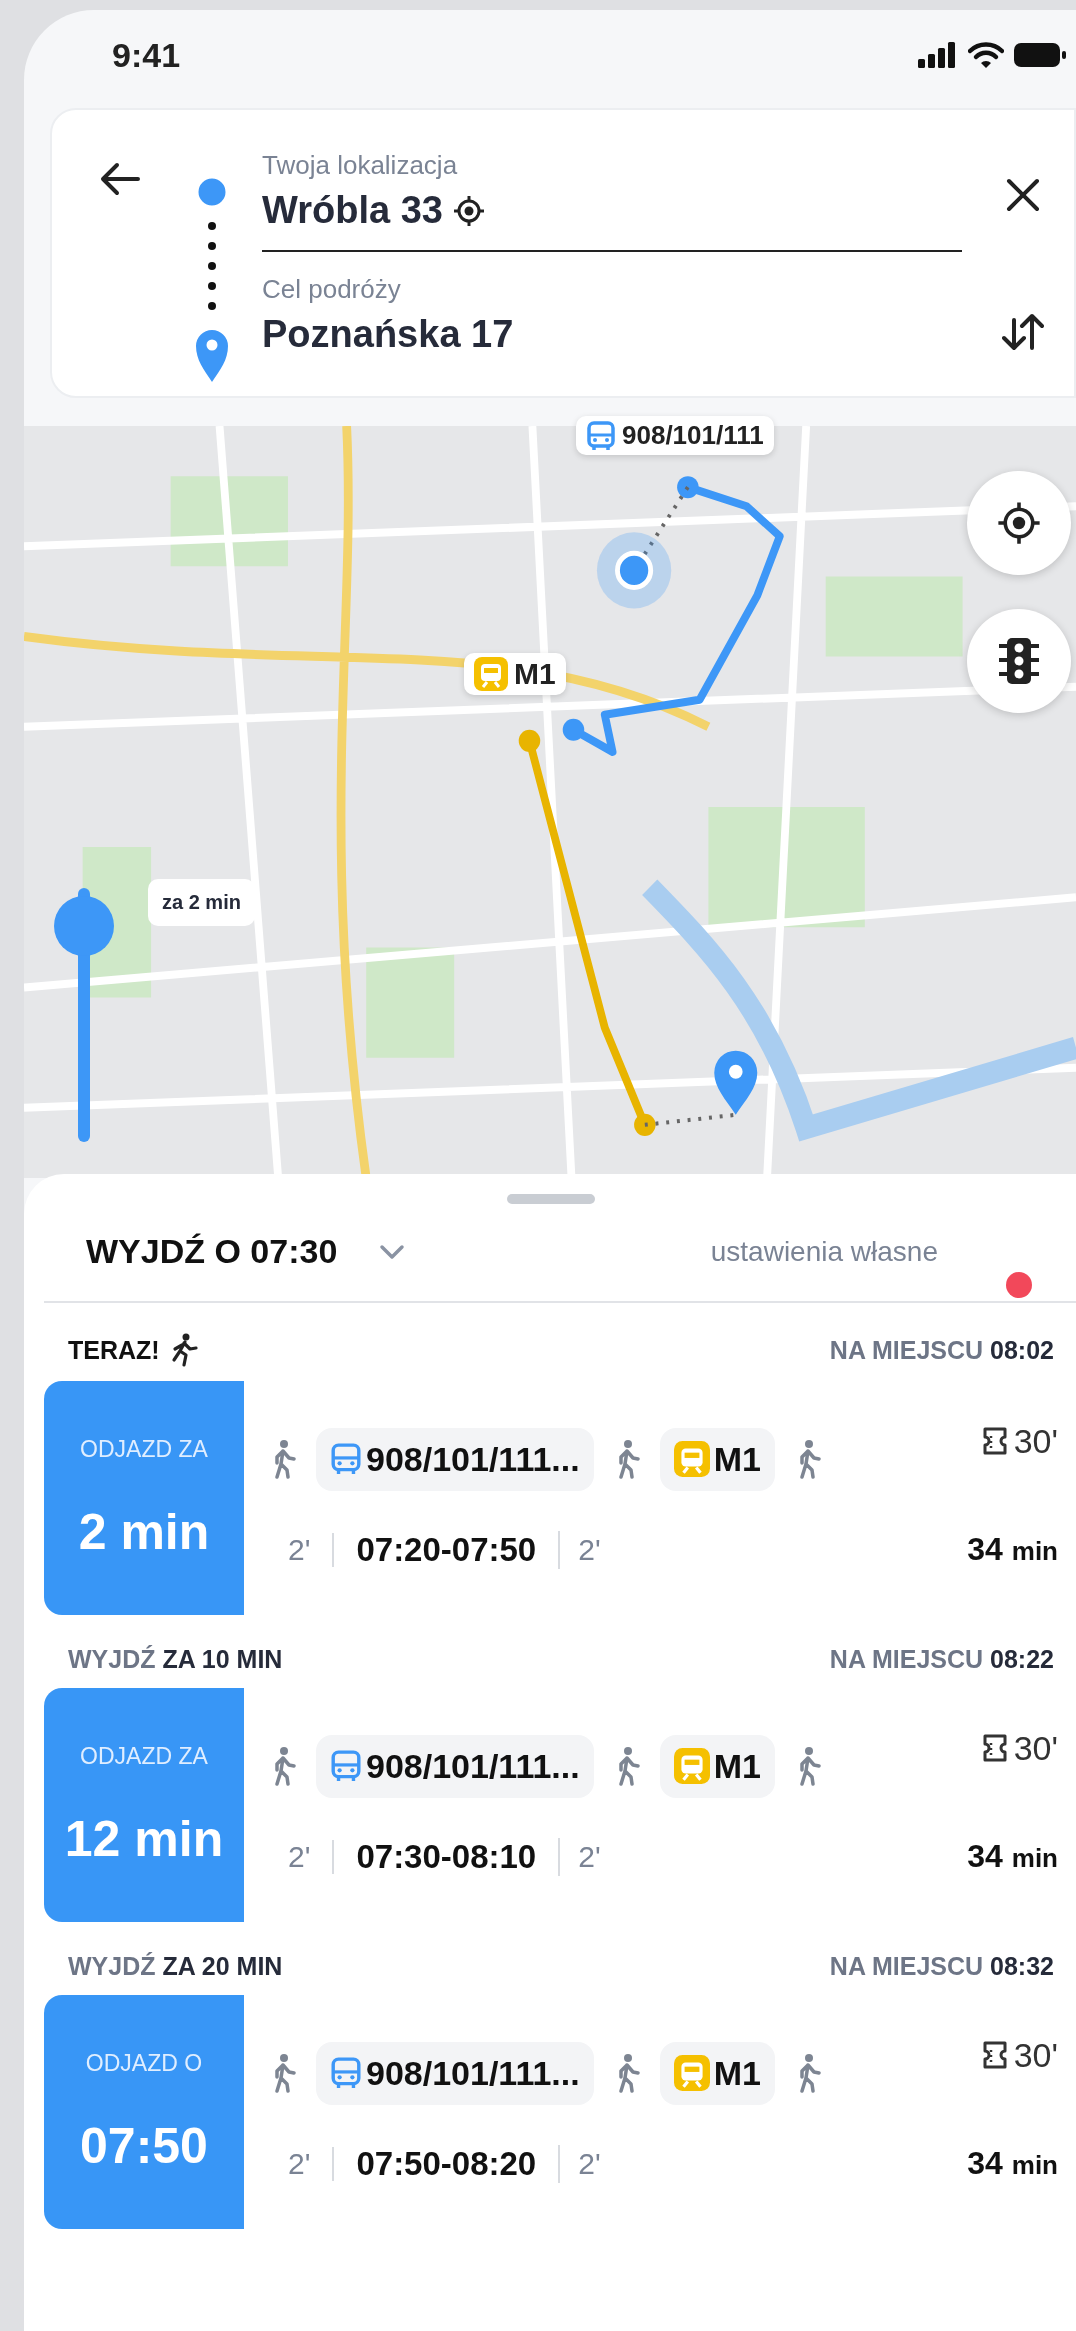  Describe the element at coordinates (332, 289) in the screenshot. I see `destination-label: Cel podróży` at that location.